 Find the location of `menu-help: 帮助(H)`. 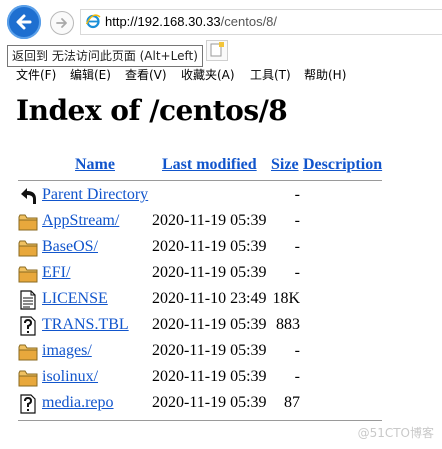

menu-help: 帮助(H) is located at coordinates (325, 74).